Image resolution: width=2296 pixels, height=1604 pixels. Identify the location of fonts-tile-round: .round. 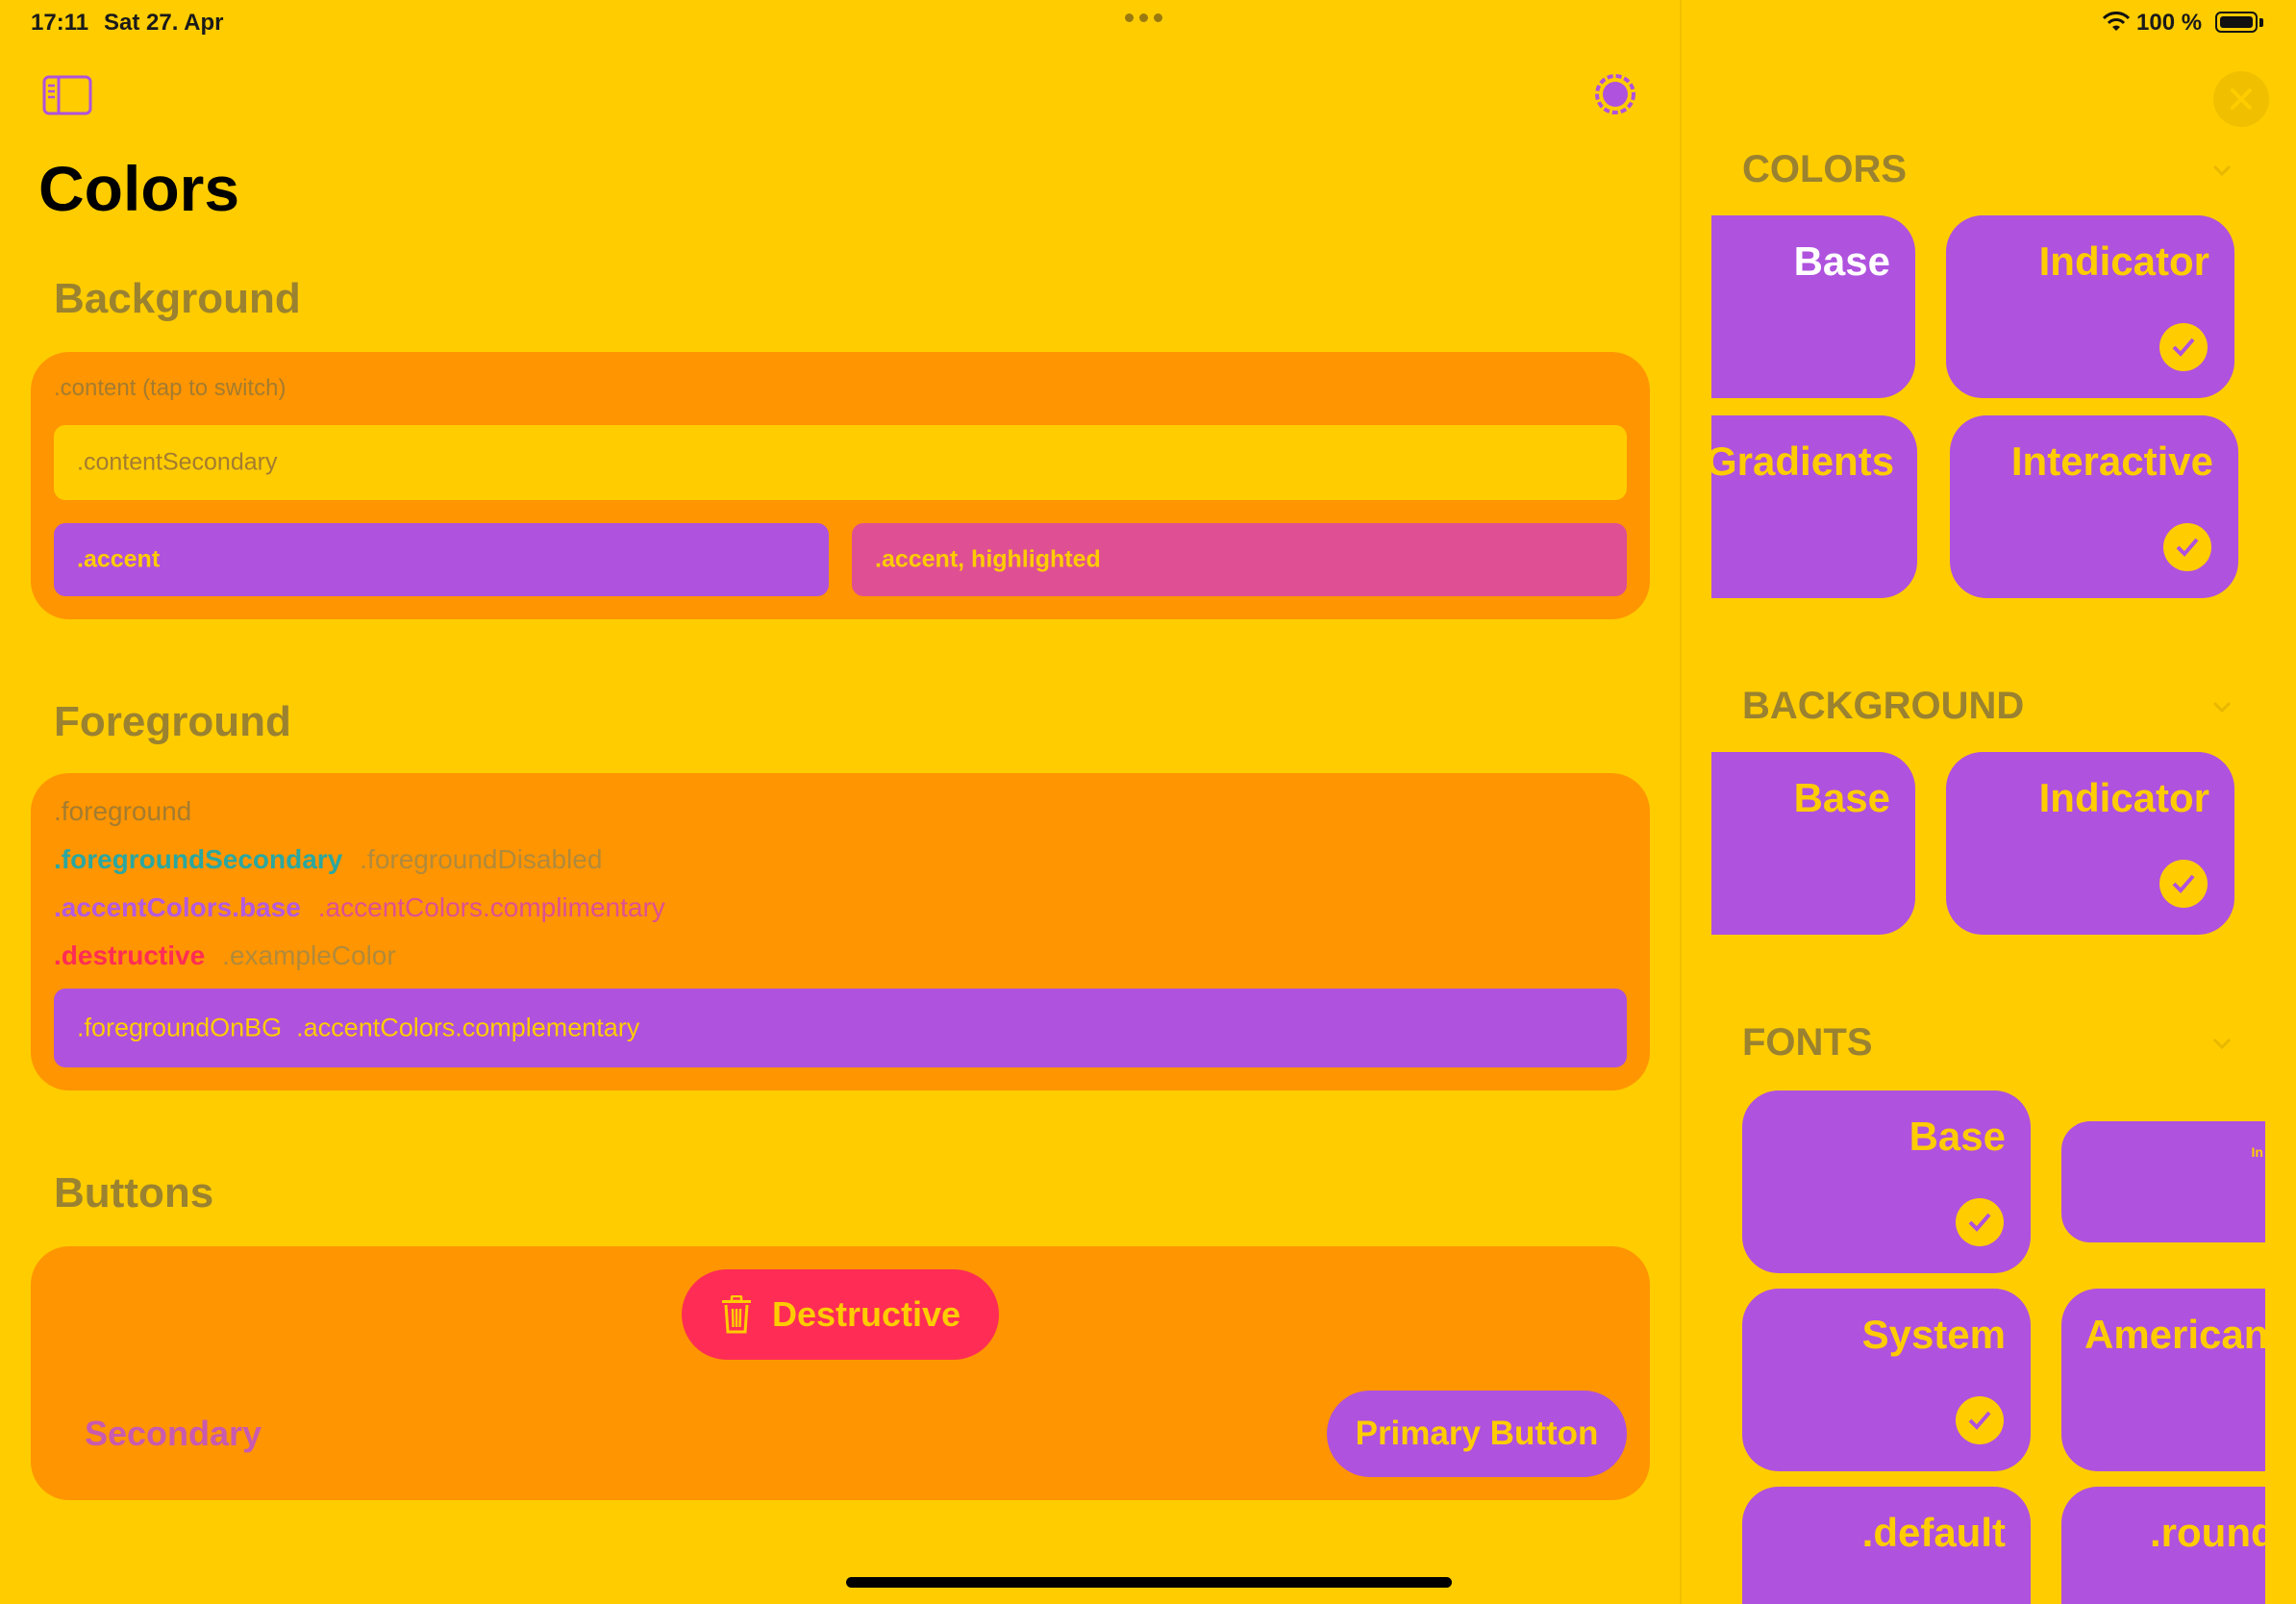
(2163, 1545).